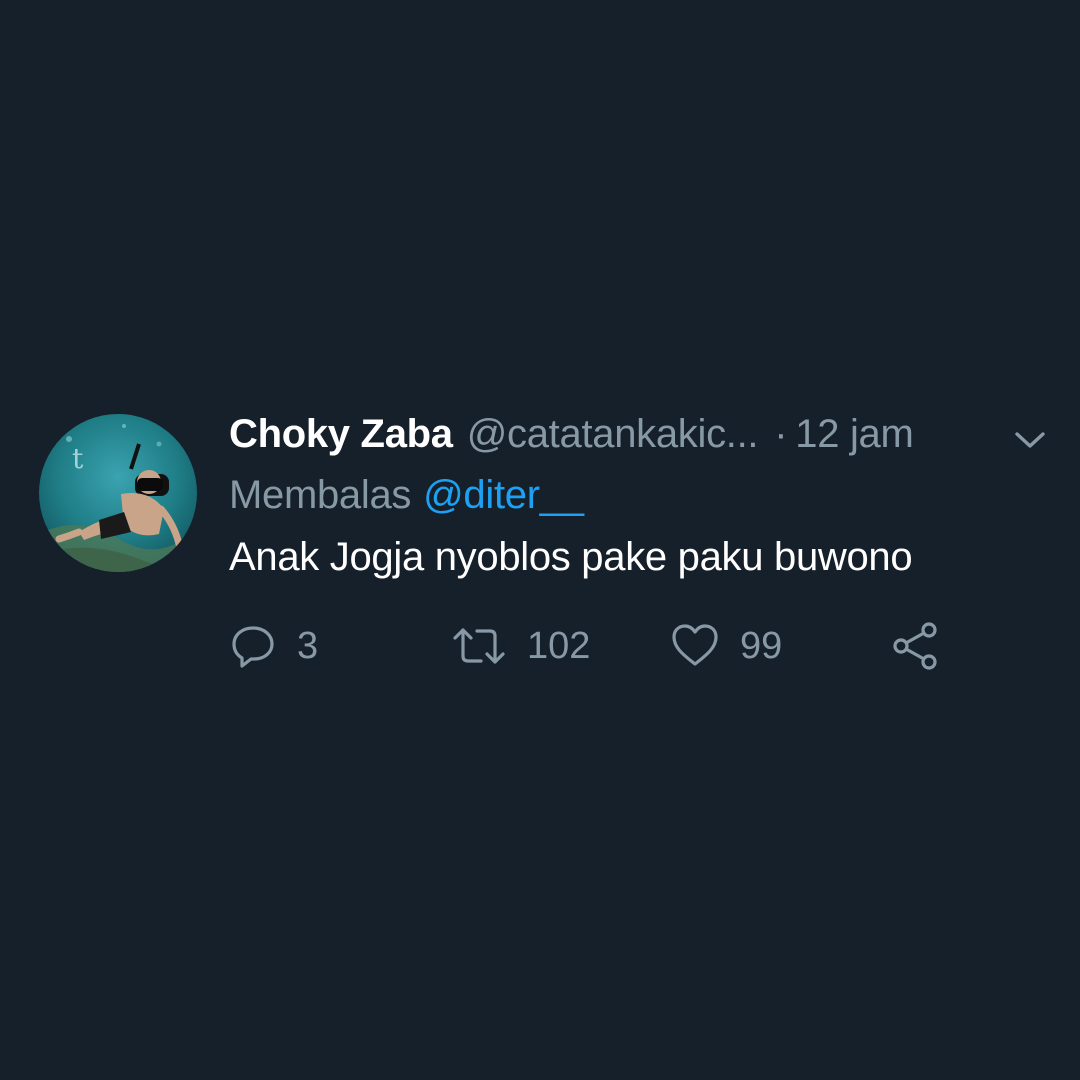 The height and width of the screenshot is (1080, 1080). I want to click on reply-icon, so click(253, 647).